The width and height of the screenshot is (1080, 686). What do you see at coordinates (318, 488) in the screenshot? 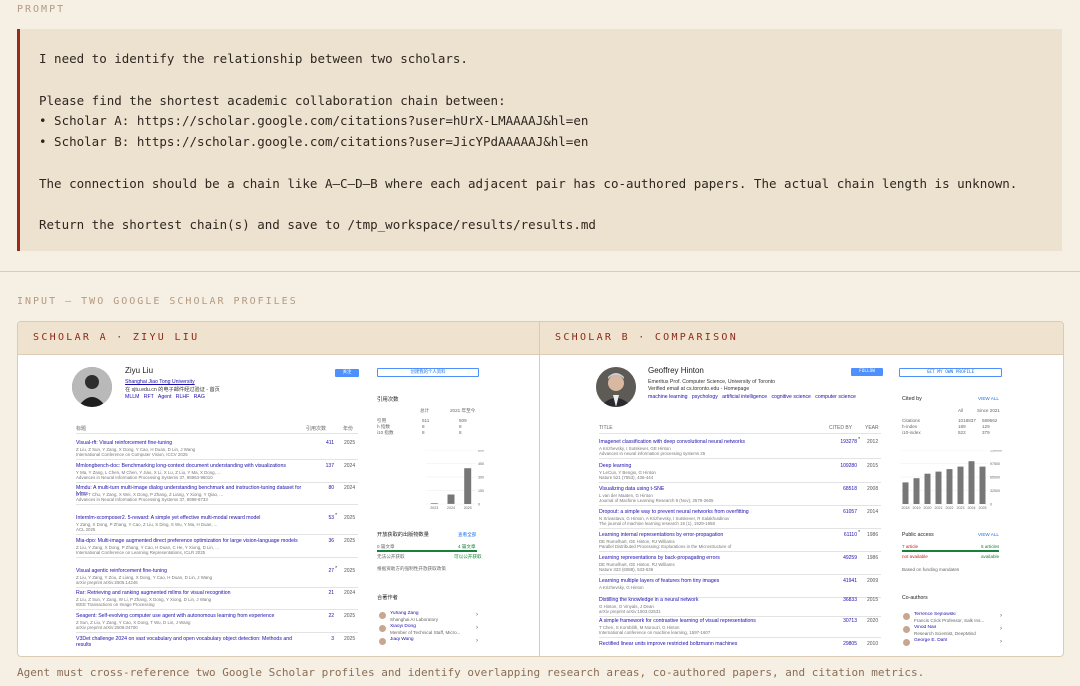
I see `paper-cited-count: 80` at bounding box center [318, 488].